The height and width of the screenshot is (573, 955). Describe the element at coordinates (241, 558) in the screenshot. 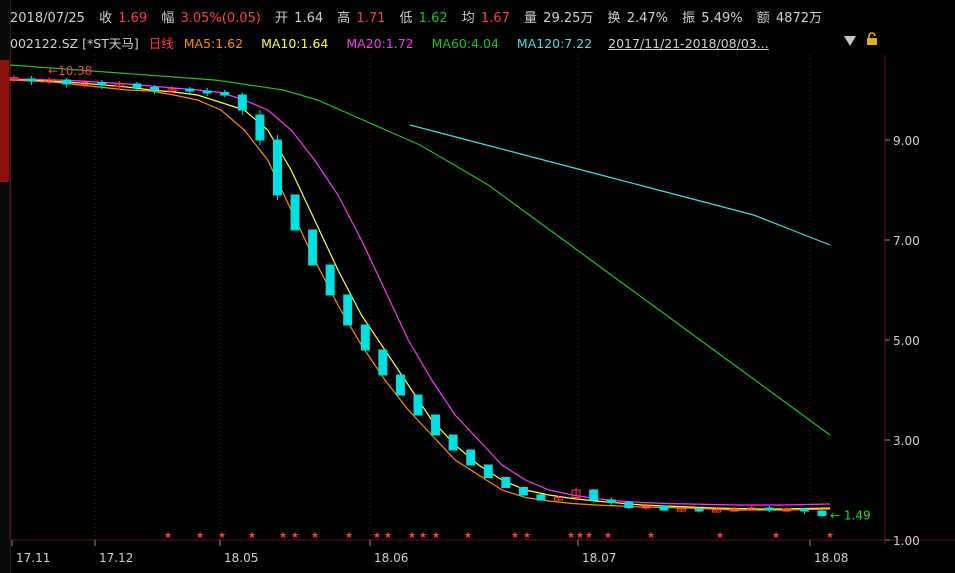

I see `x-tick-label: 18.05` at that location.